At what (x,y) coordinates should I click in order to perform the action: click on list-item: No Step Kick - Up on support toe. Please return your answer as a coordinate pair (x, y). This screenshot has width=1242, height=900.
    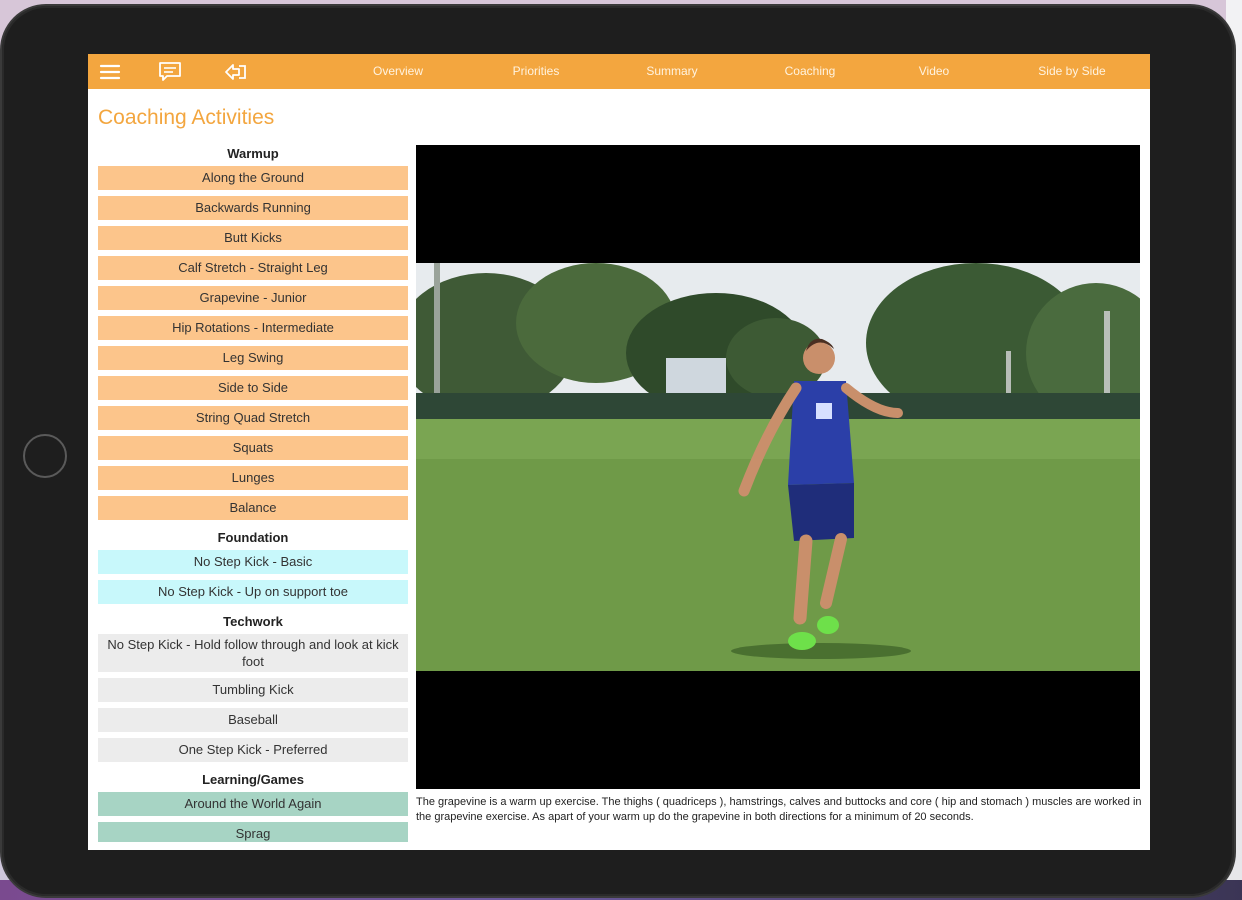
    Looking at the image, I should click on (253, 592).